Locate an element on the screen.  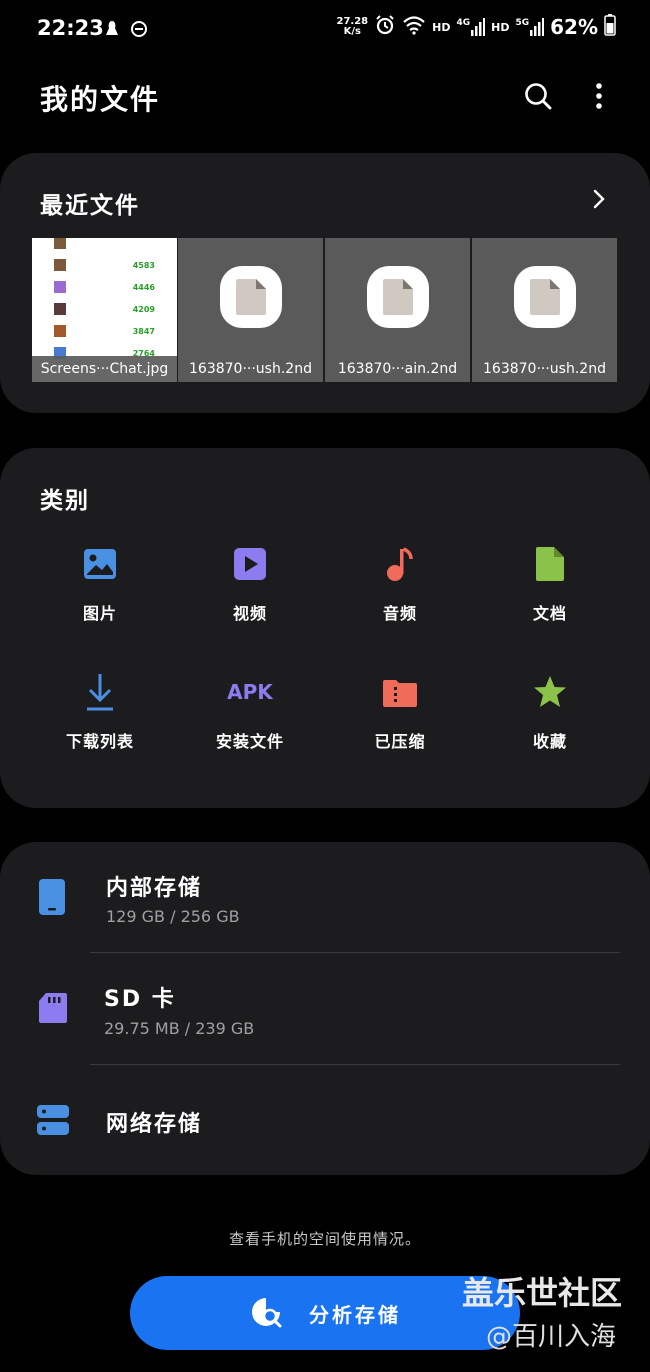
document-icon is located at coordinates (550, 564).